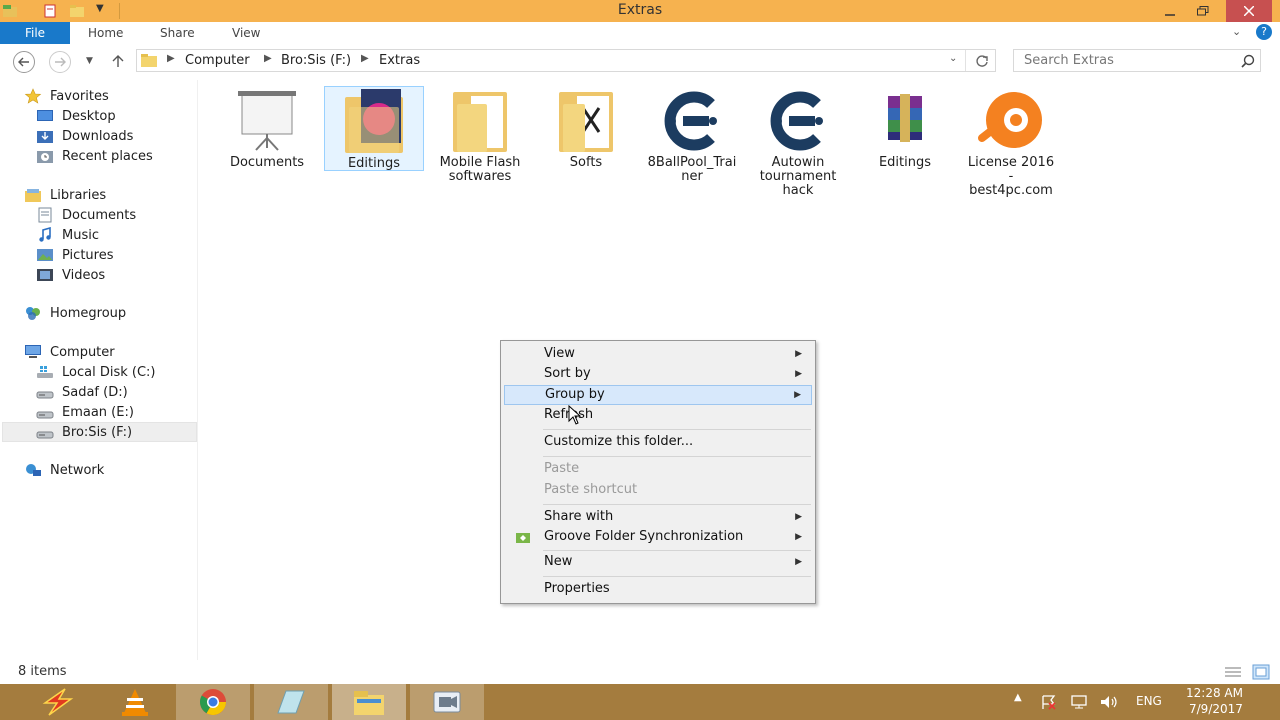 The height and width of the screenshot is (720, 1280). I want to click on nav-label: Downloads, so click(98, 136).